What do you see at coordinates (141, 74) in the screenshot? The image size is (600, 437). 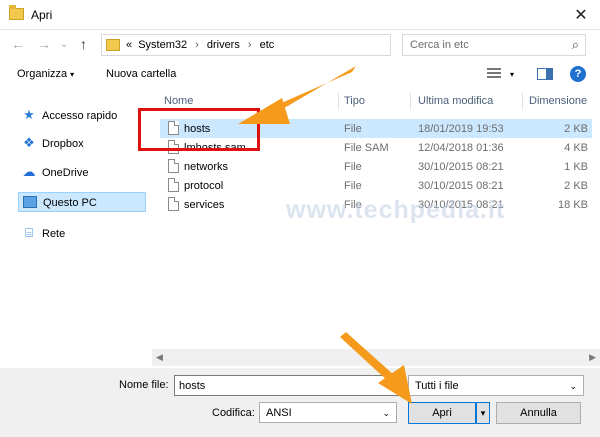 I see `new-folder-button: Nuova cartella` at bounding box center [141, 74].